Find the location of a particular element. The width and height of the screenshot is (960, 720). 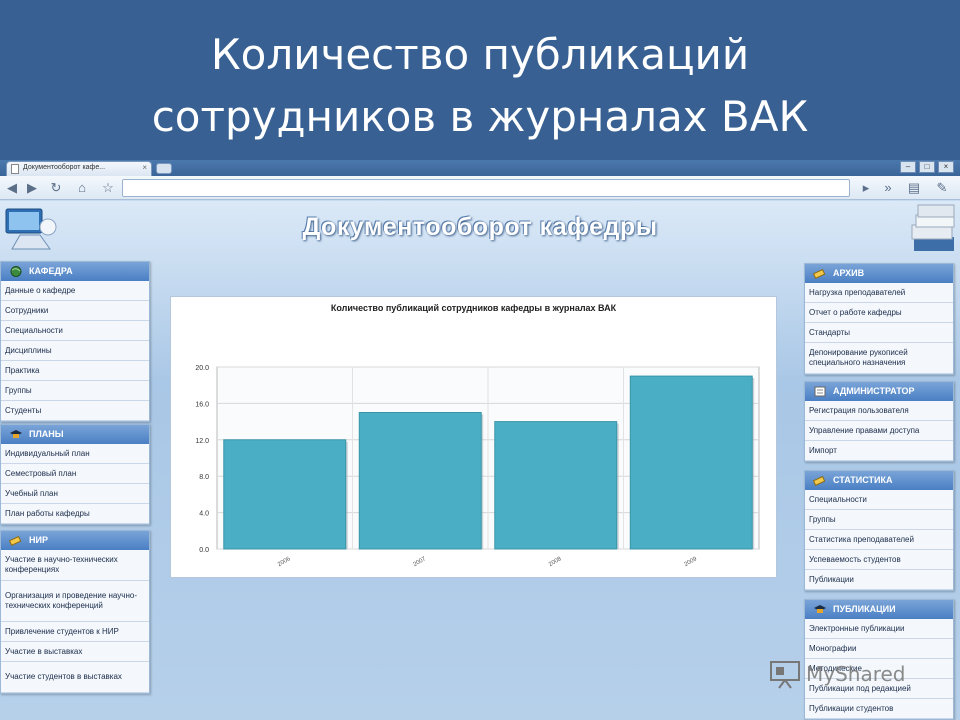

menu-link: Студенты is located at coordinates (75, 411).